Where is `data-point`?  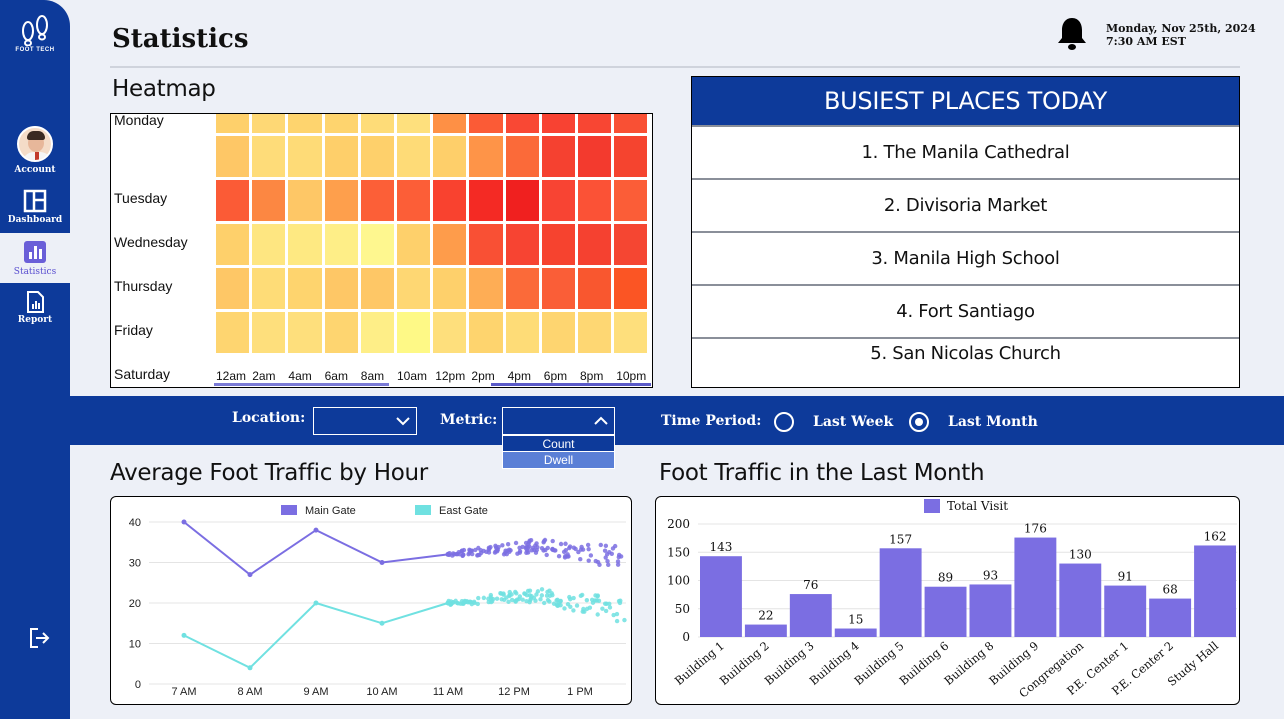 data-point is located at coordinates (250, 575).